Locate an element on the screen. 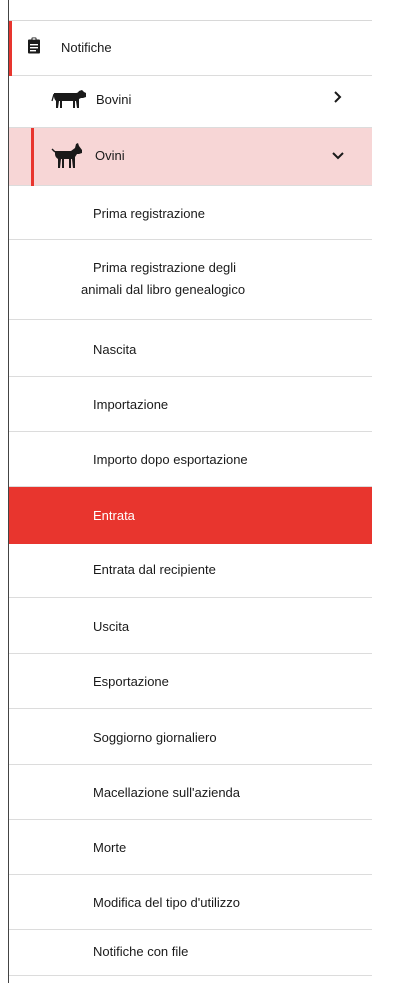 This screenshot has width=397, height=983. subnav-item-morte: Morte is located at coordinates (190, 847).